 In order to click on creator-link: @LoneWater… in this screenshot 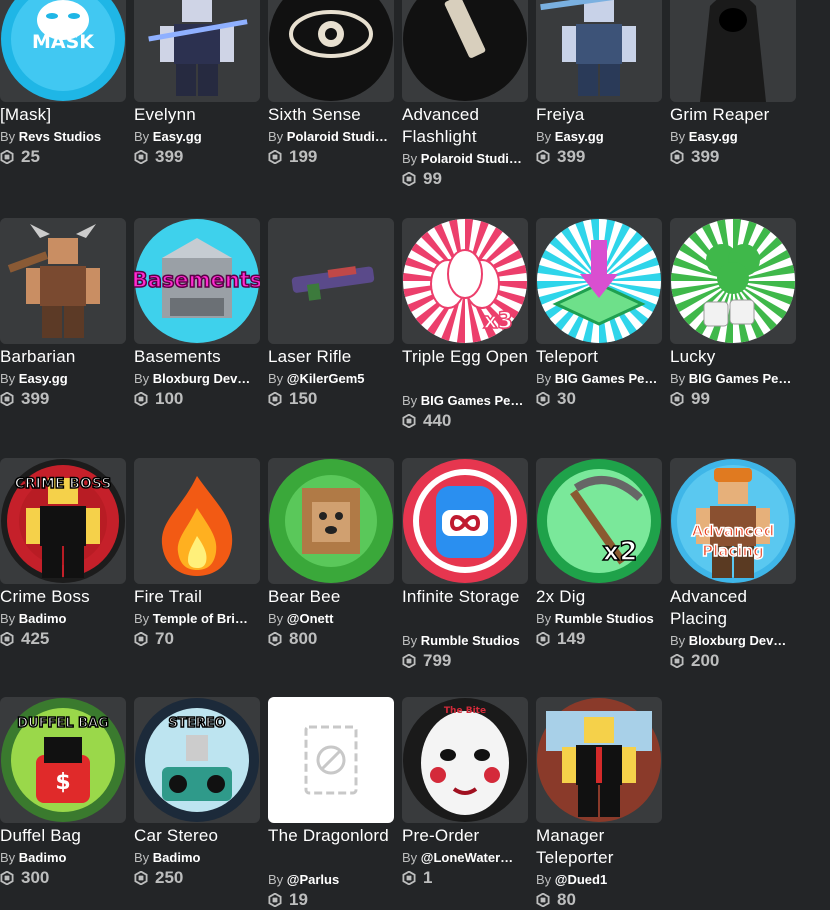, I will do `click(467, 857)`.